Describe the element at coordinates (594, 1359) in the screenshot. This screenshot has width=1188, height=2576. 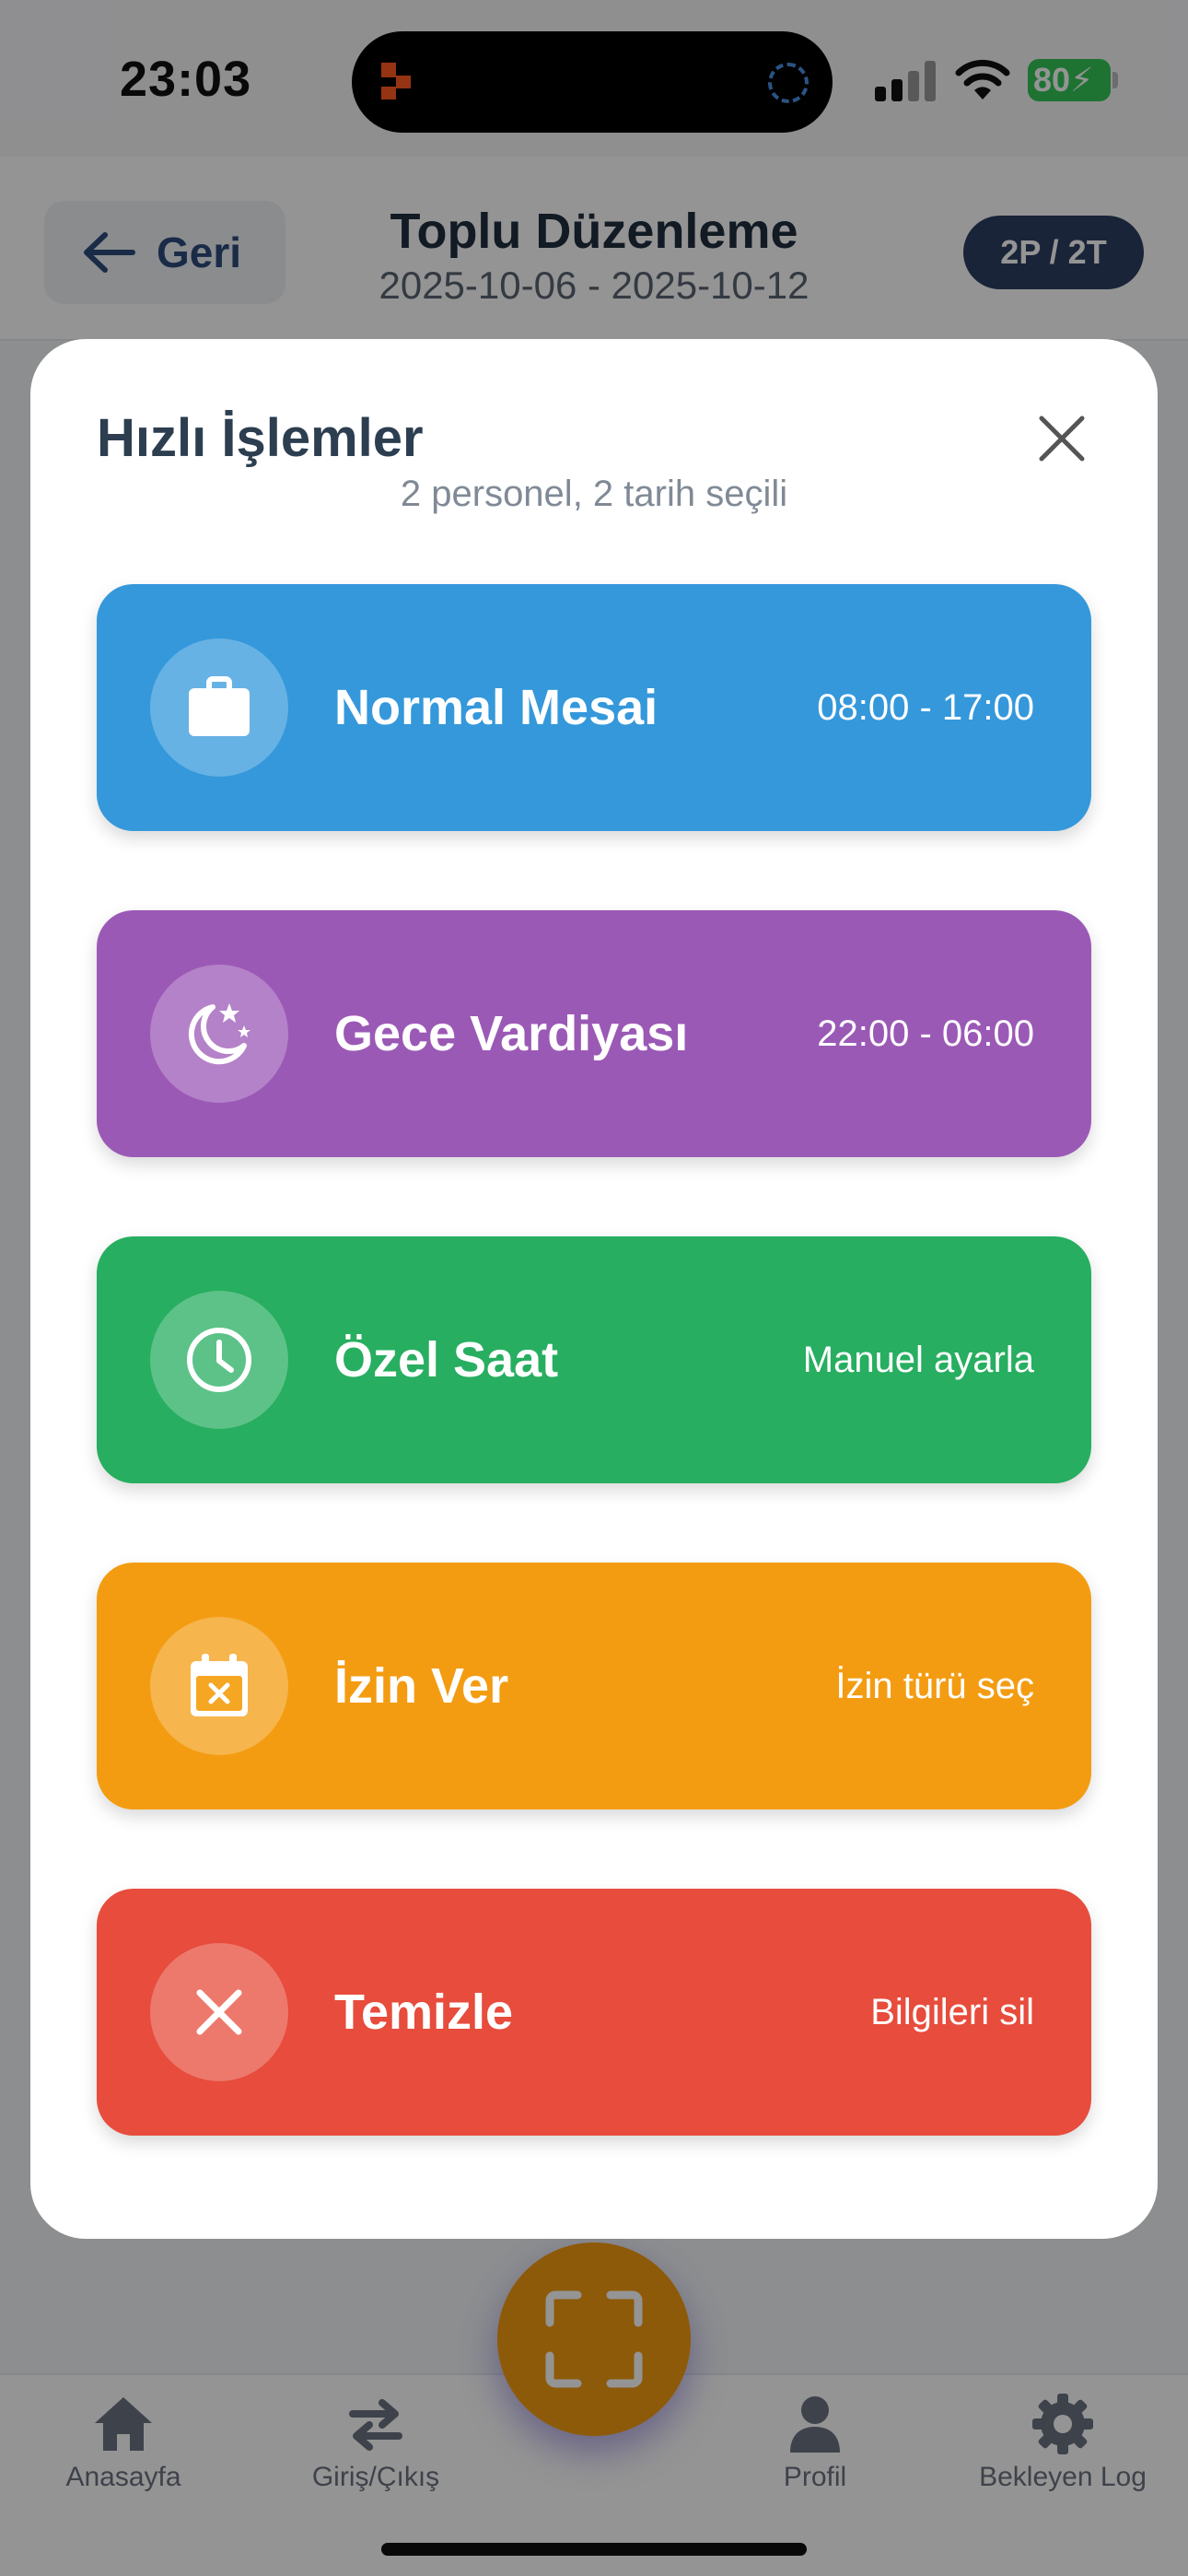
I see `action-custom-hours: Özel Saat Manuel ayarla` at that location.